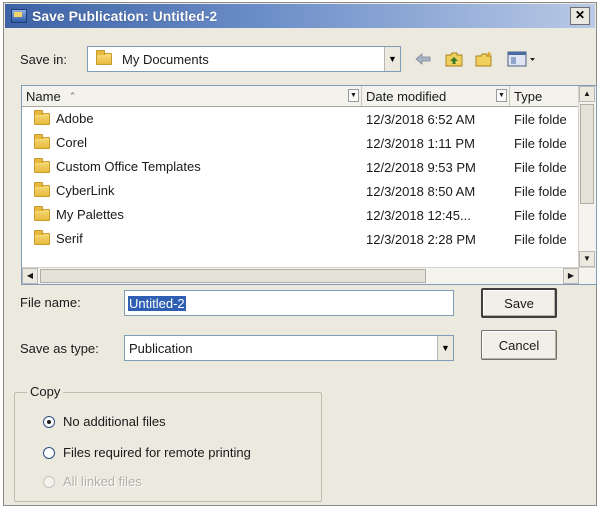 This screenshot has width=601, height=510. I want to click on item-date: 12/3/2018 6:52 AM, so click(421, 119).